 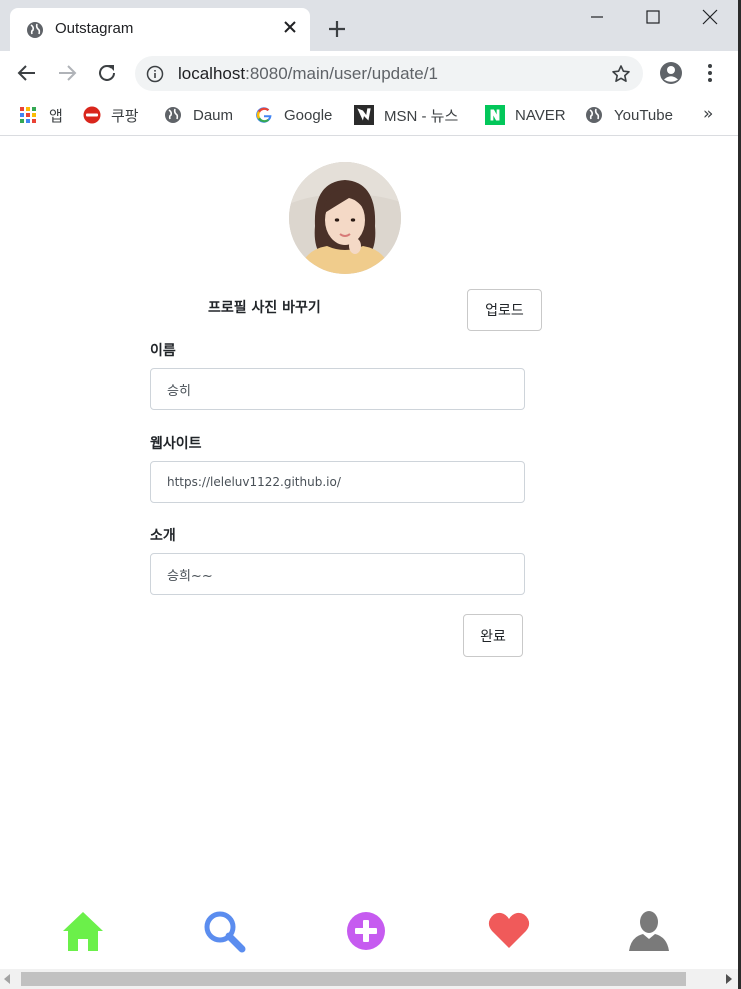 What do you see at coordinates (56, 116) in the screenshot?
I see `bookmark-label: 앱` at bounding box center [56, 116].